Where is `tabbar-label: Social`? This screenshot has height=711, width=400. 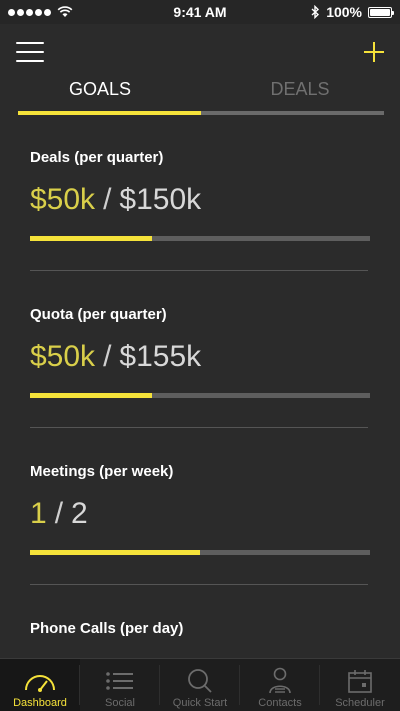 tabbar-label: Social is located at coordinates (120, 703).